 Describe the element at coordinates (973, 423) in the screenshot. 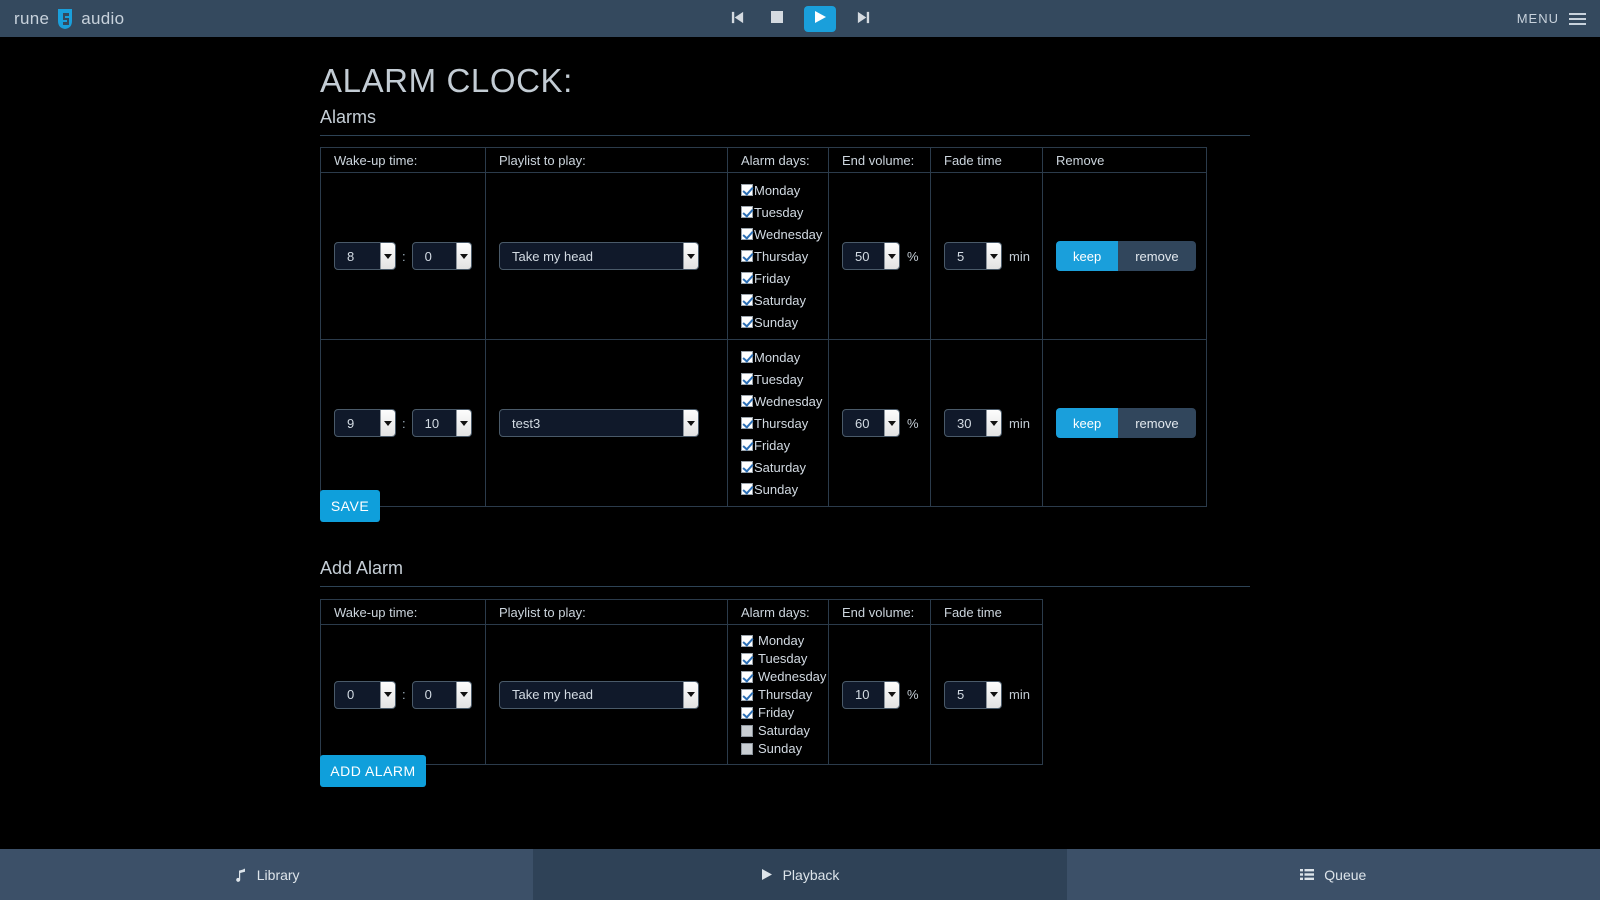

I see `fade-time-select: 30` at that location.